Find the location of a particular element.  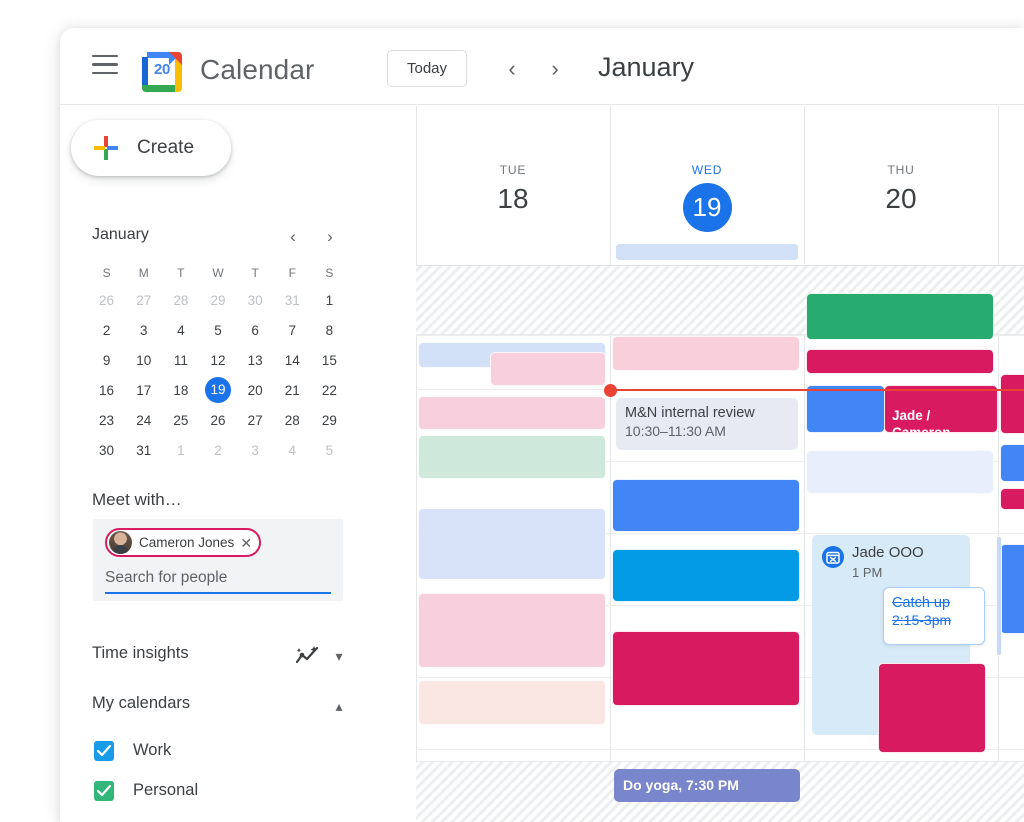

mini-calendar-day: 19 is located at coordinates (217, 390).